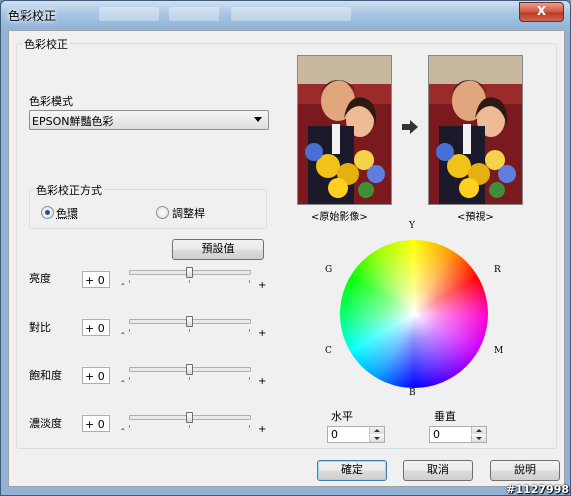  What do you see at coordinates (525, 470) in the screenshot?
I see `help-button: 說明` at bounding box center [525, 470].